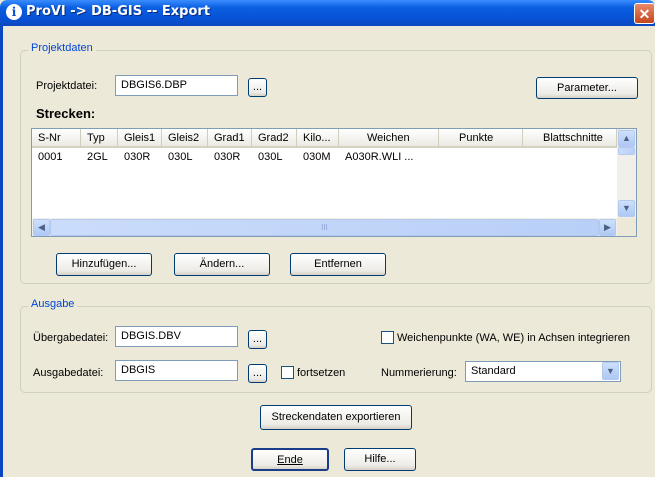  I want to click on info-icon: i, so click(14, 12).